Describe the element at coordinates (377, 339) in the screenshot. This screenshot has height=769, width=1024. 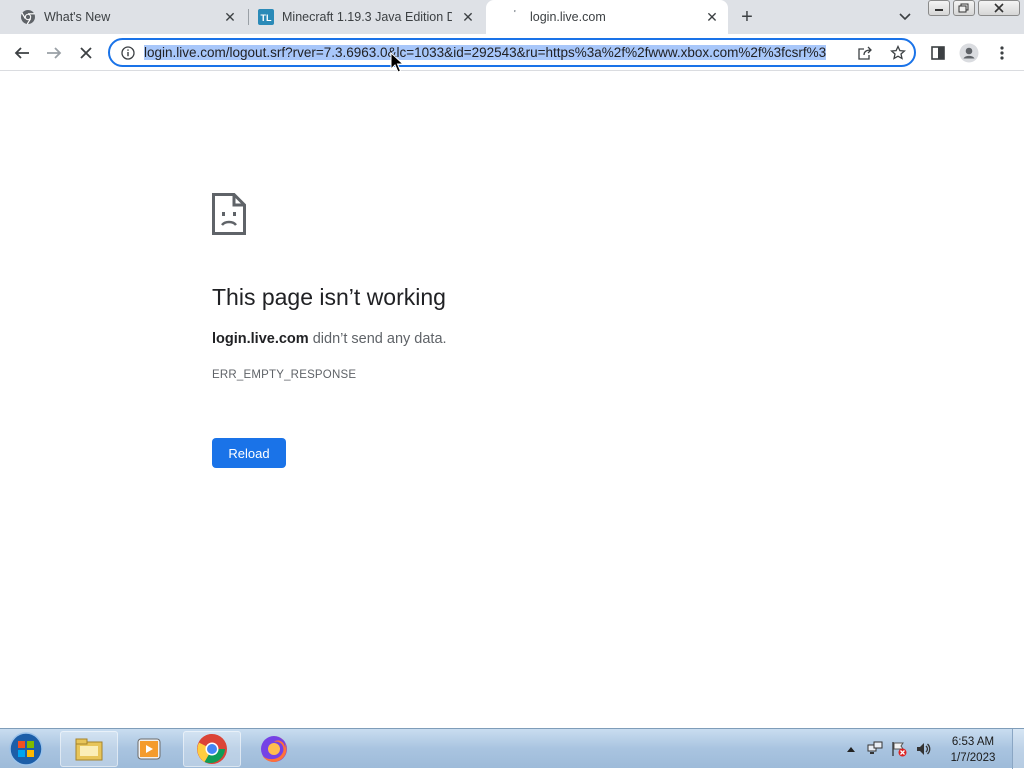
I see `error-description-text: didn’t send any data.` at that location.